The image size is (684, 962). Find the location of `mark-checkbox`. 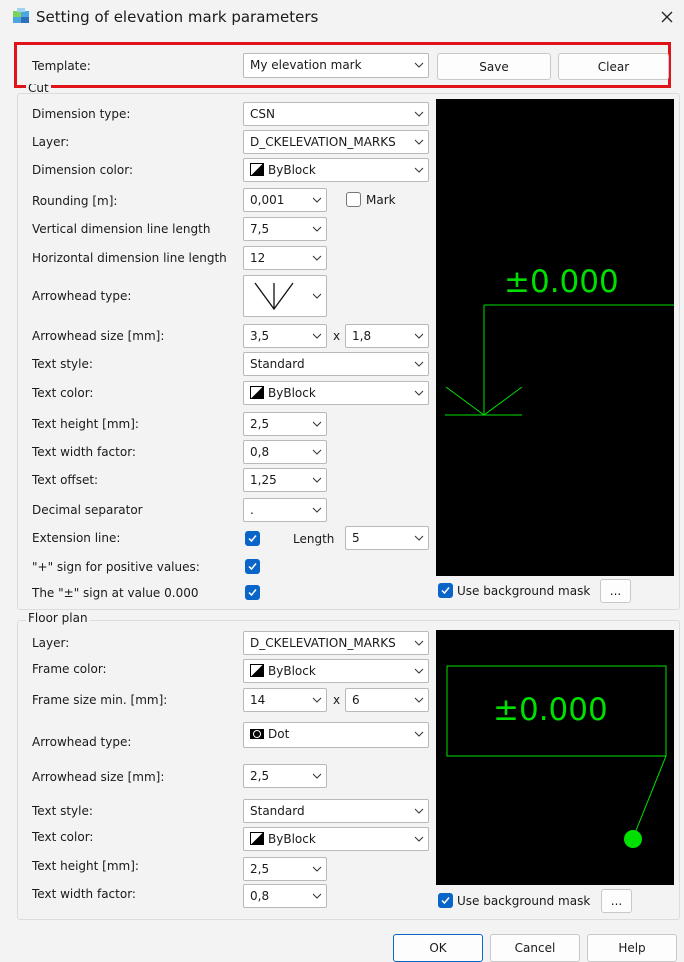

mark-checkbox is located at coordinates (353, 199).